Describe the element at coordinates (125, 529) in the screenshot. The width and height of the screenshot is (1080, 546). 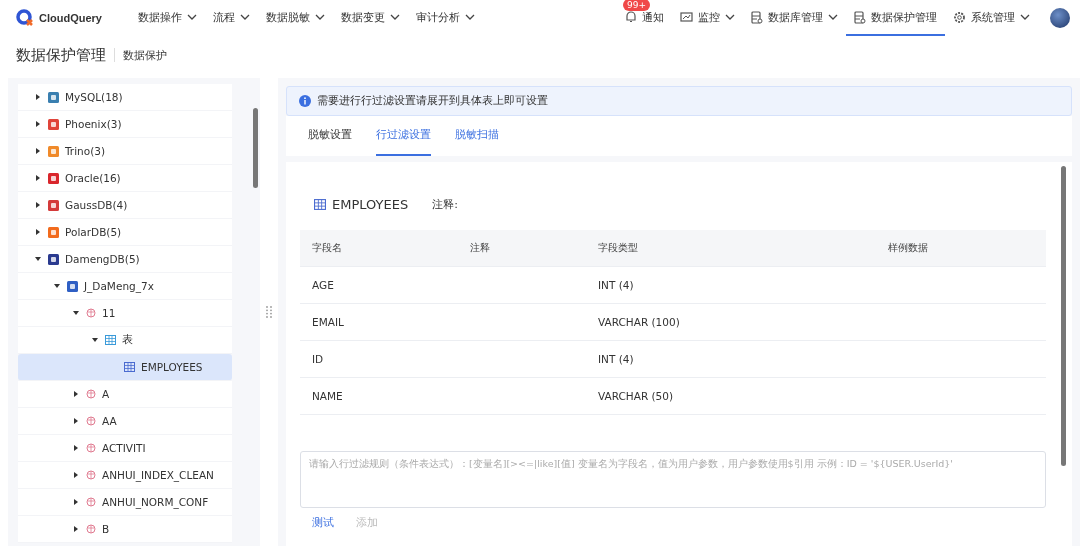
I see `tree-item: B` at that location.